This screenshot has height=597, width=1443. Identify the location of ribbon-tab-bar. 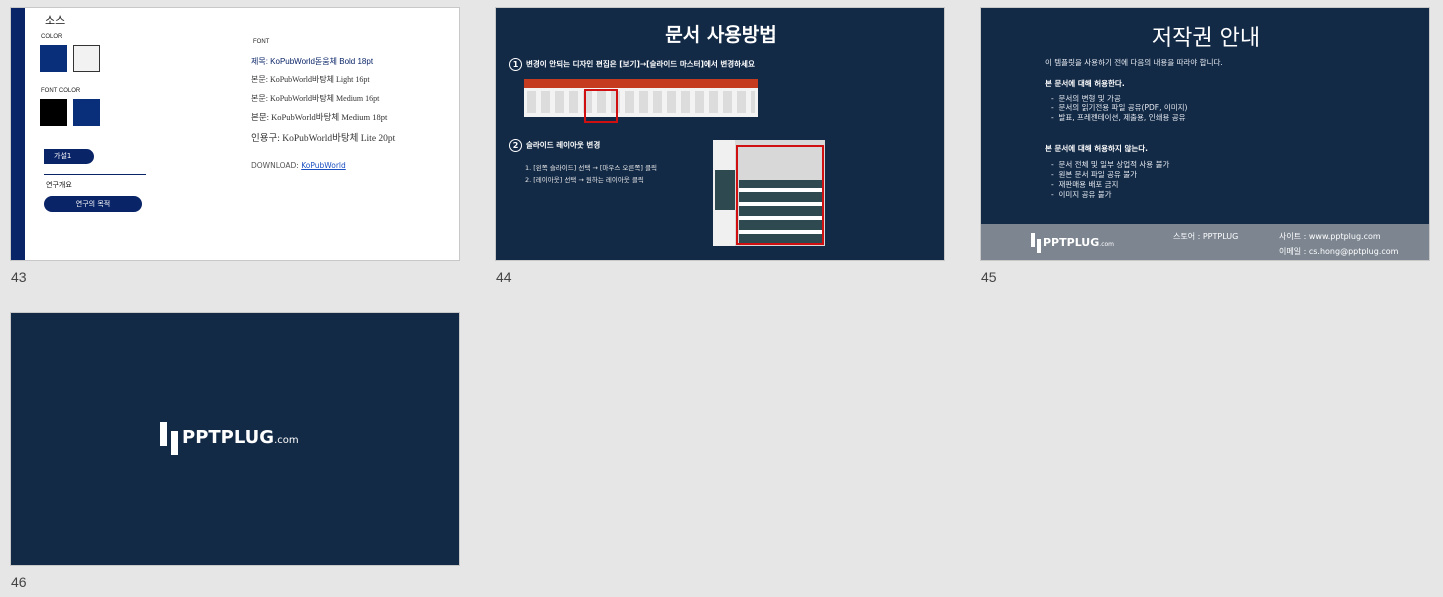
(641, 83).